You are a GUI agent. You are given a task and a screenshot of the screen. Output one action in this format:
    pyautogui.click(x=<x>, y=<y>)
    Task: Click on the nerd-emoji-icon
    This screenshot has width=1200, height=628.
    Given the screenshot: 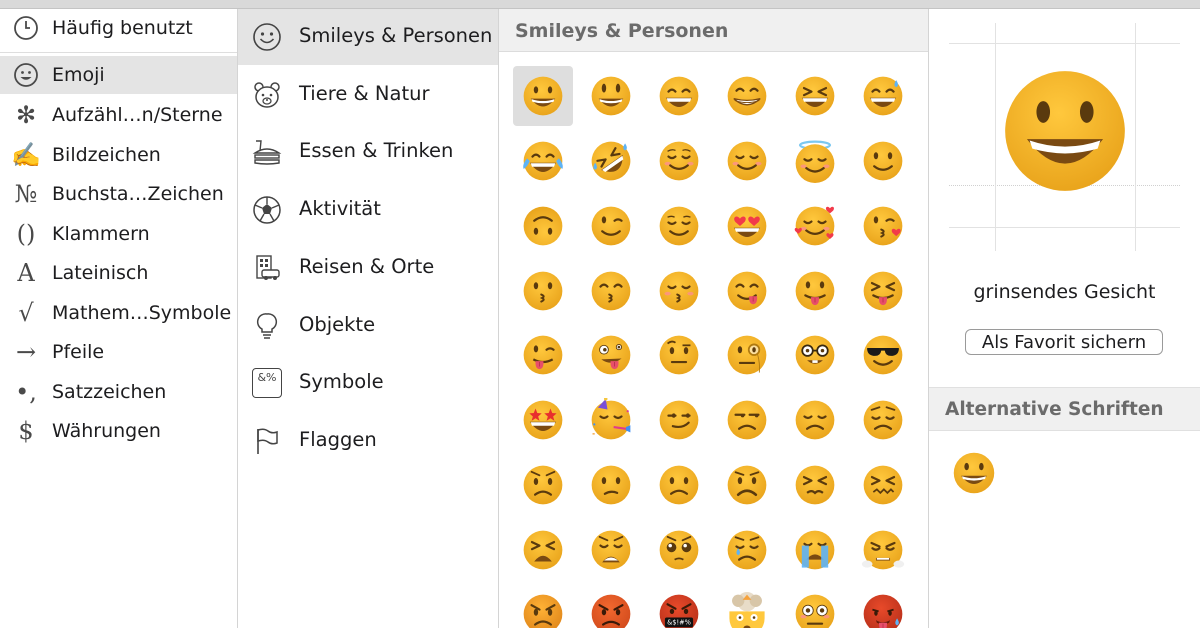 What is the action you would take?
    pyautogui.click(x=815, y=355)
    